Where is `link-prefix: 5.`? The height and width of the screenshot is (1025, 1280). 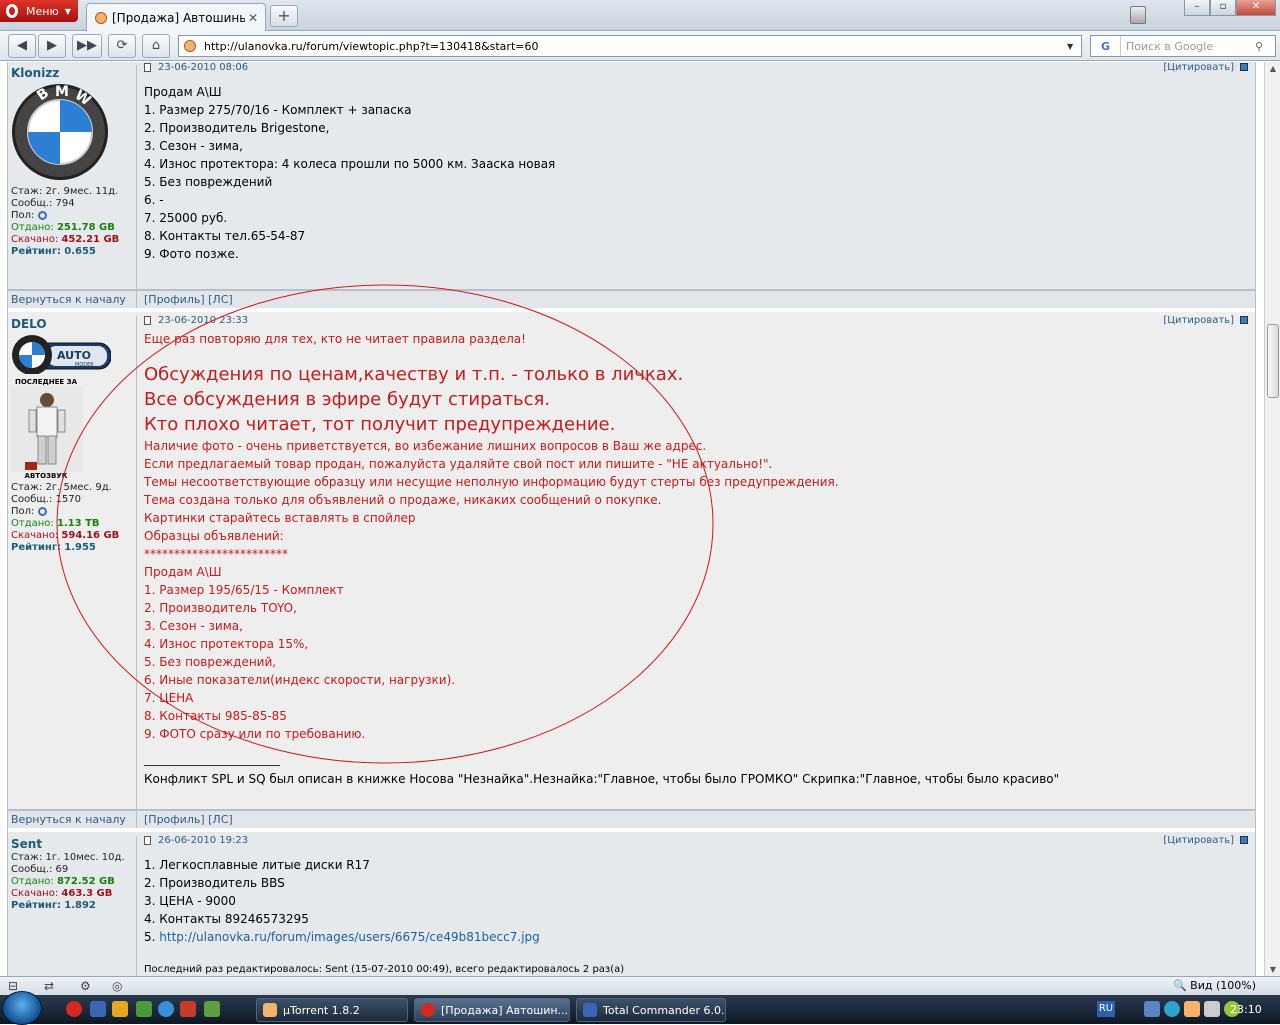
link-prefix: 5. is located at coordinates (152, 937).